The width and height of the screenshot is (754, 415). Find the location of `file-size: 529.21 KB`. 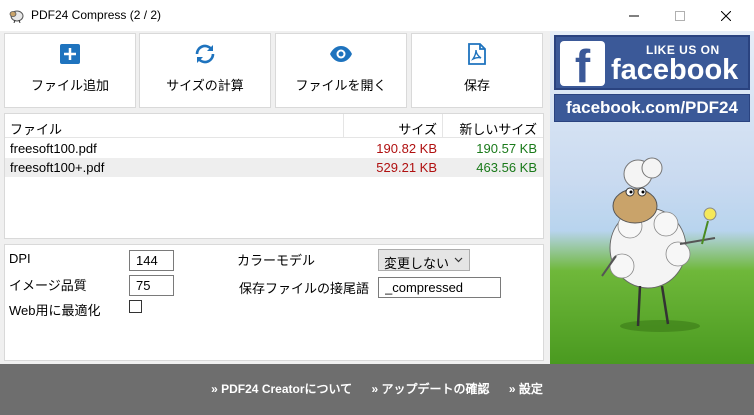

file-size: 529.21 KB is located at coordinates (406, 167).